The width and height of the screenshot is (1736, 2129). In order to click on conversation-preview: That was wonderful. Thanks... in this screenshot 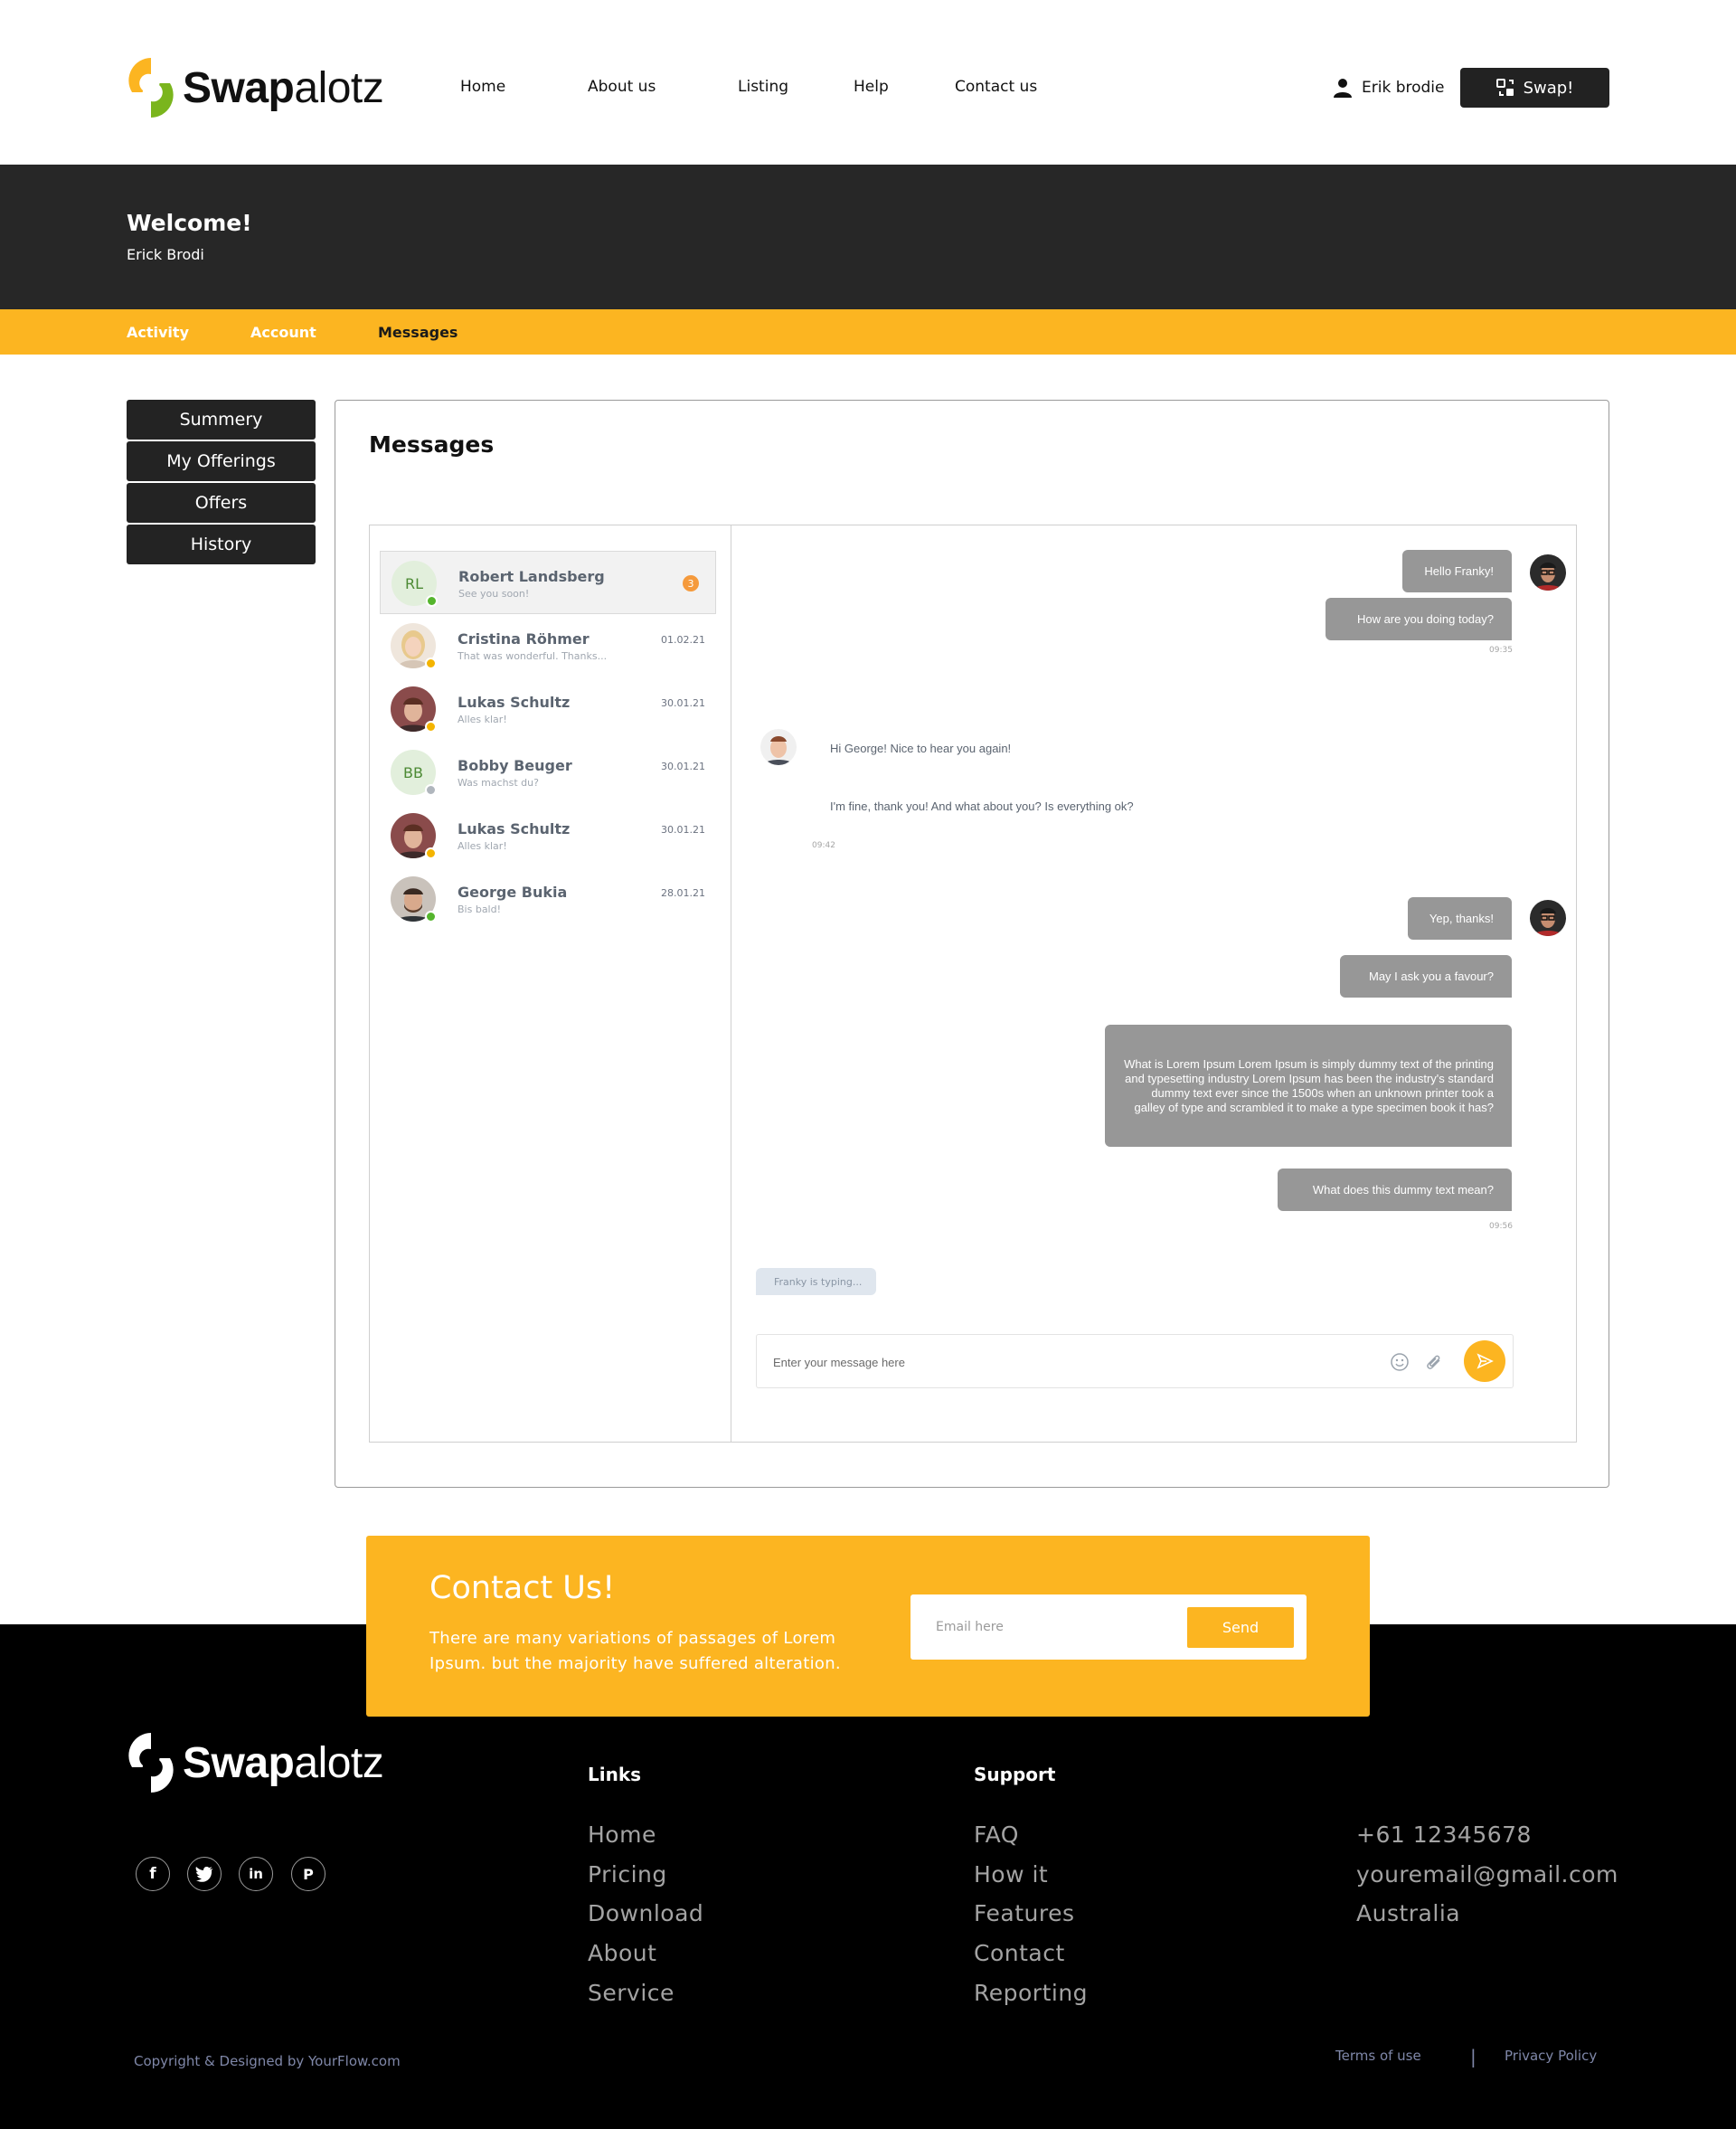, I will do `click(533, 656)`.